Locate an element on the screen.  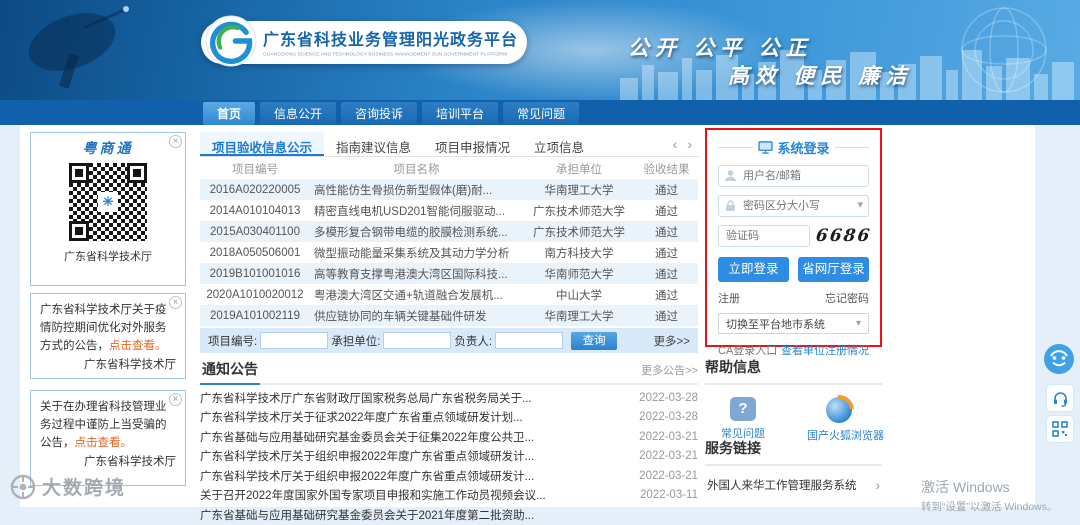
username-input is located at coordinates (793, 176).